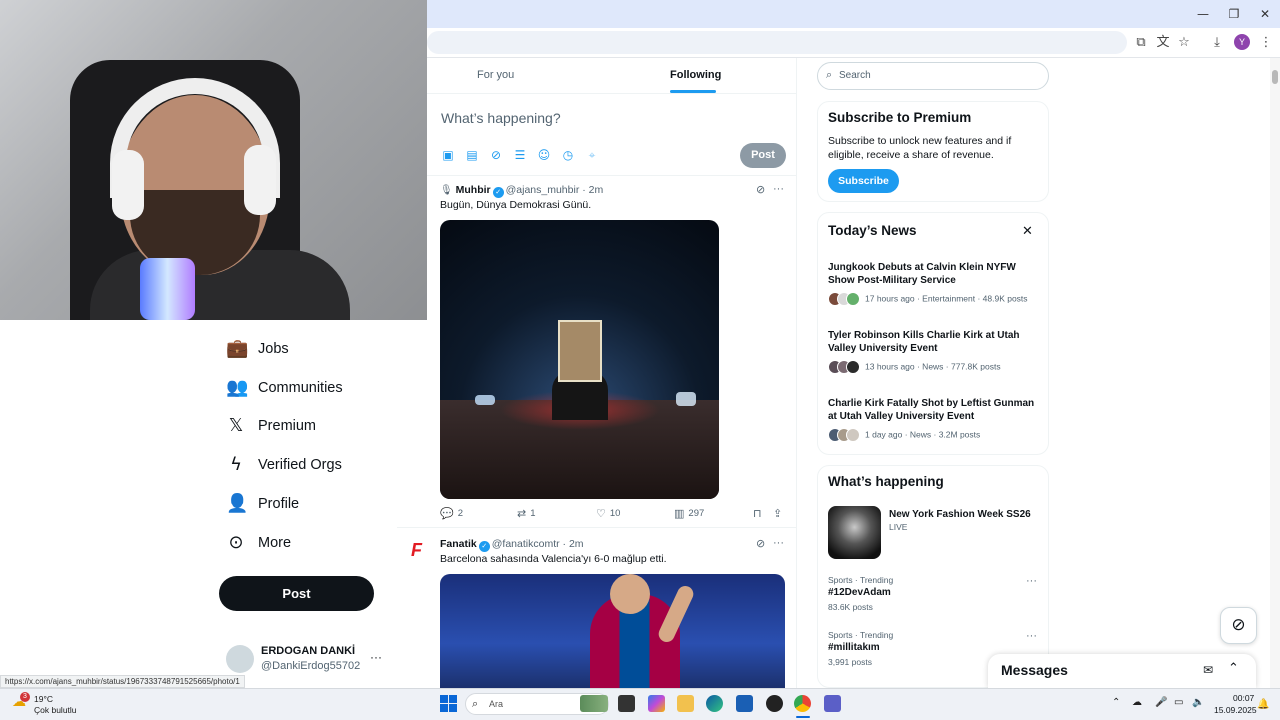 The height and width of the screenshot is (720, 1280). Describe the element at coordinates (55, 710) in the screenshot. I see `weather-description: Çok bulutlu` at that location.